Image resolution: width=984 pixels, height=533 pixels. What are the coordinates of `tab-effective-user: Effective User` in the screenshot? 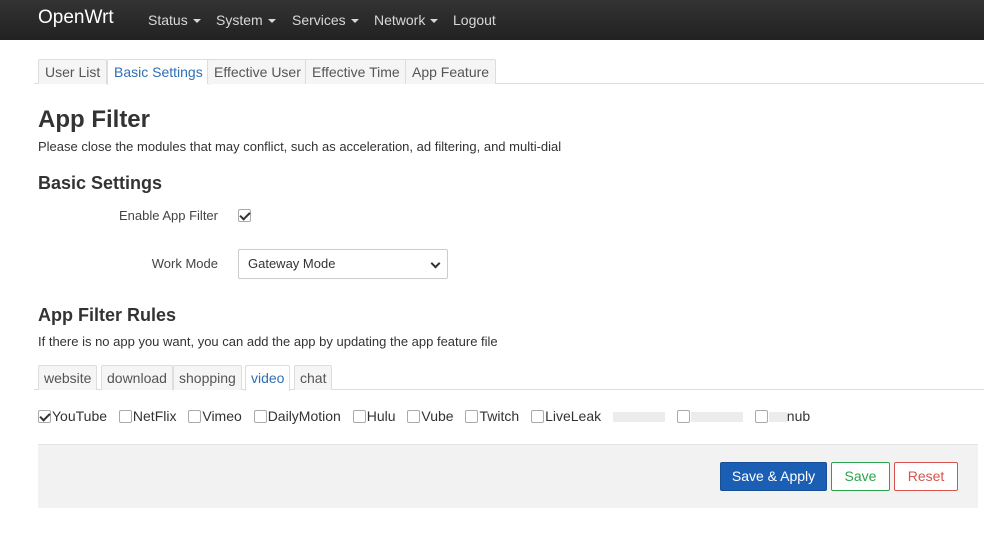 It's located at (257, 71).